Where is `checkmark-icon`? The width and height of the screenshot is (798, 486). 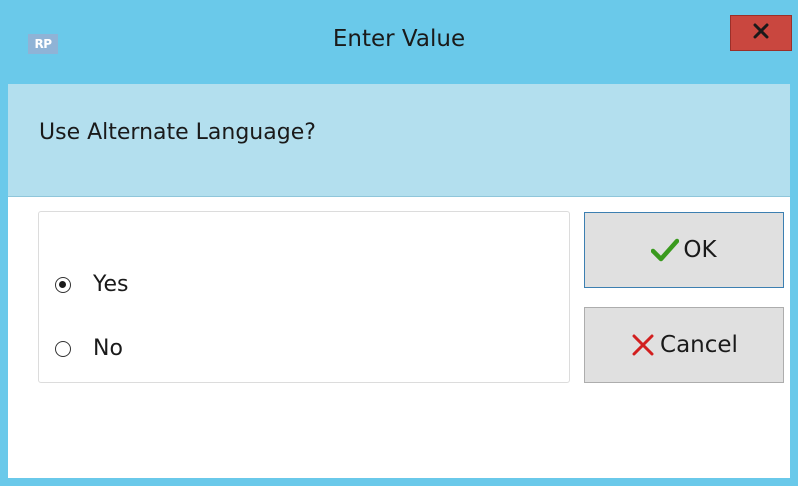
checkmark-icon is located at coordinates (665, 250).